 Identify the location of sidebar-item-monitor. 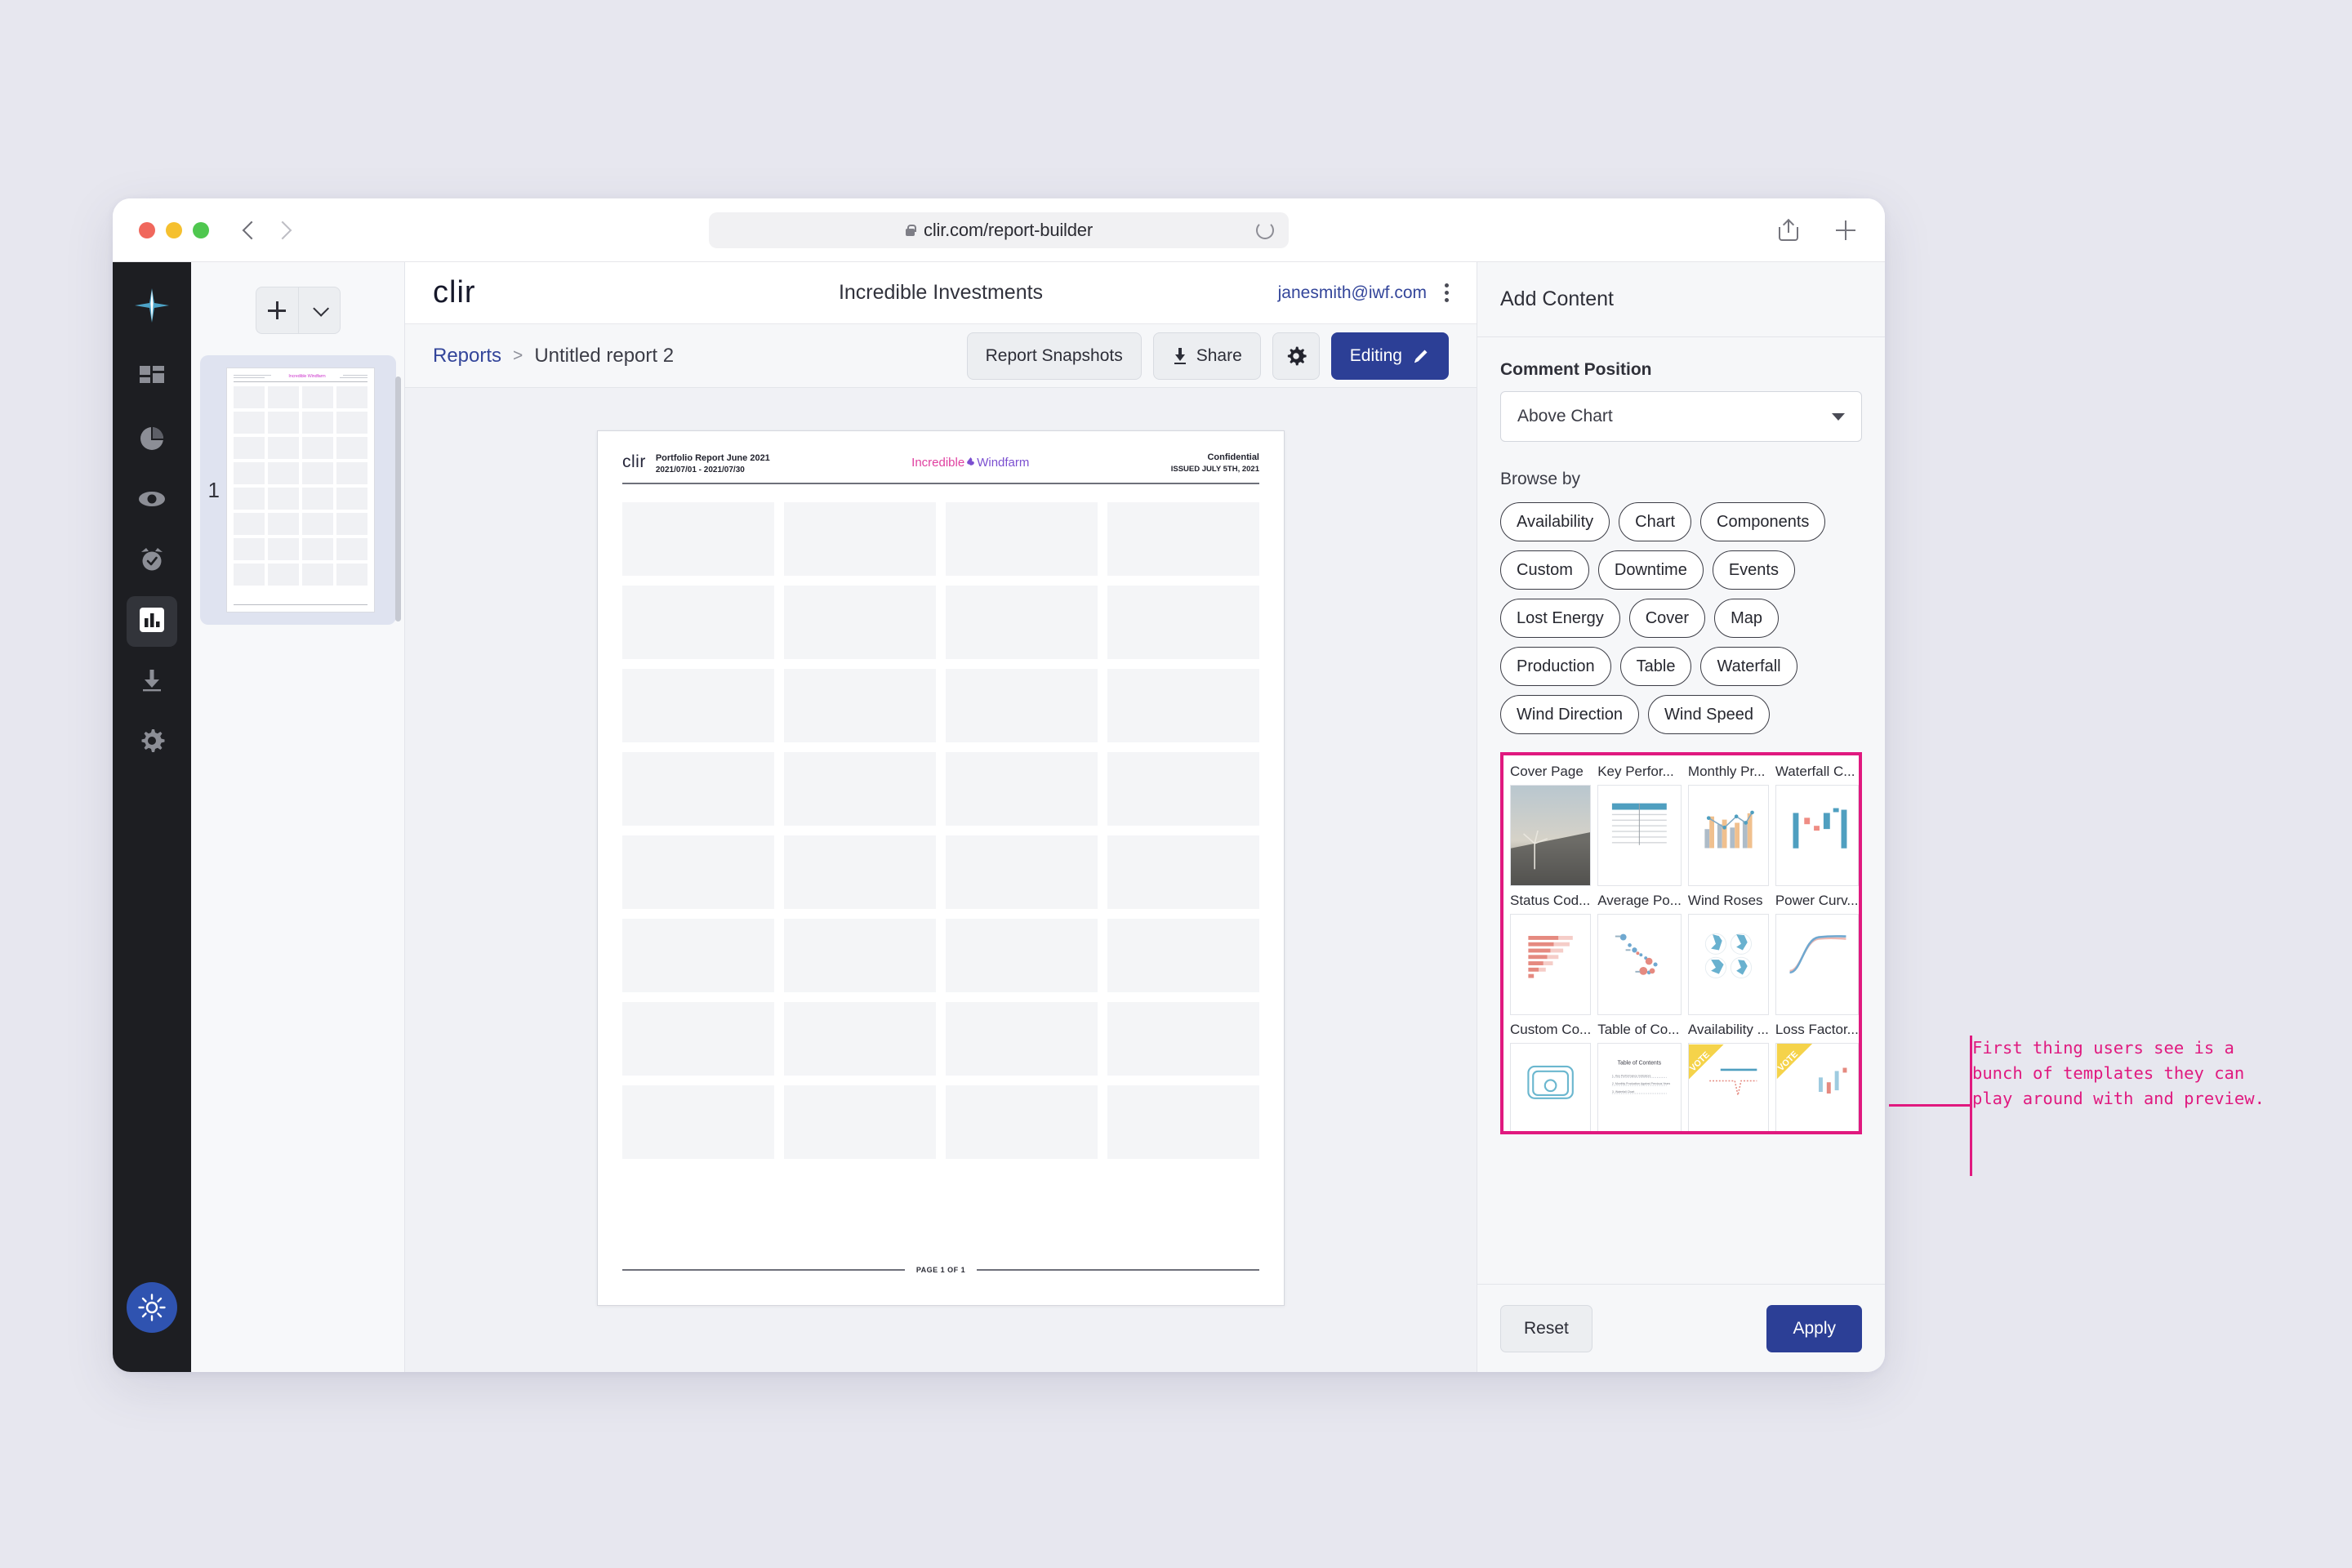
(152, 500).